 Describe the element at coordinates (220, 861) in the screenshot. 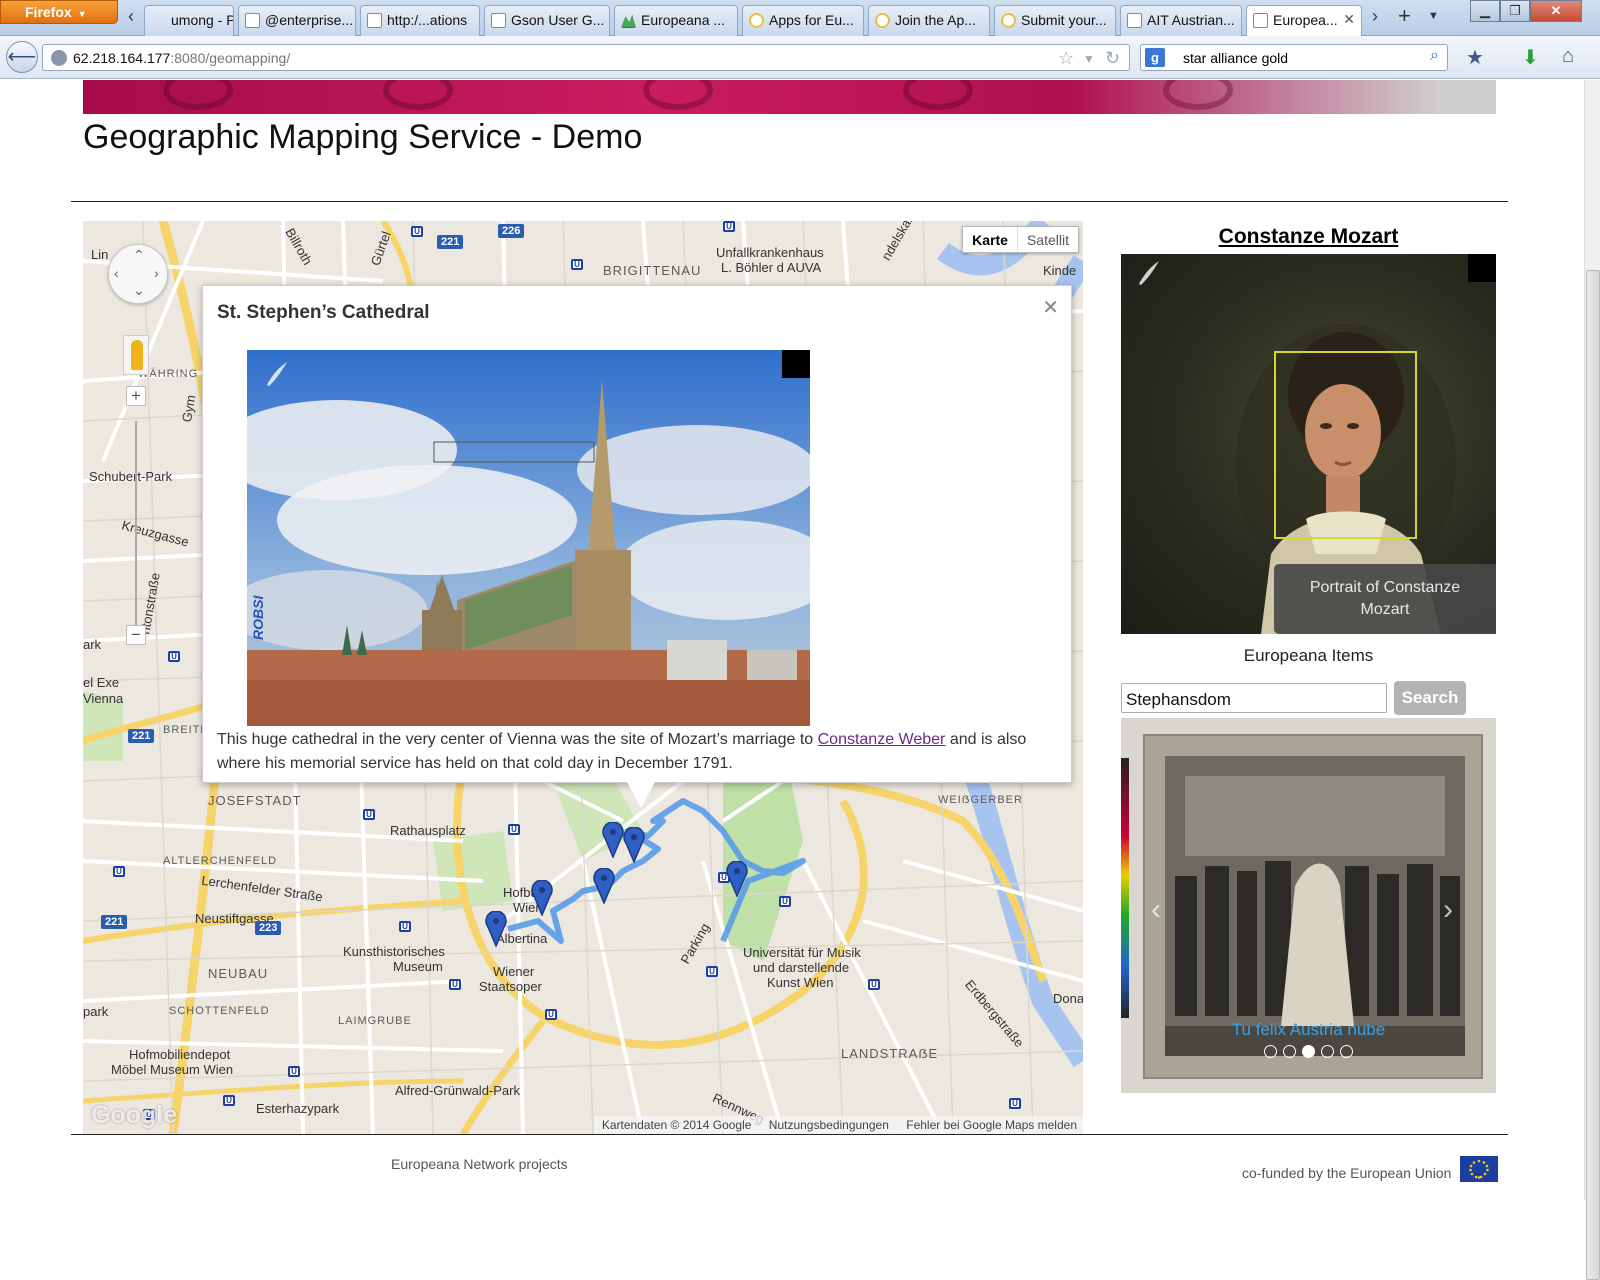

I see `map-label-altlerchenfeld: ALTLERCHENFELD` at that location.